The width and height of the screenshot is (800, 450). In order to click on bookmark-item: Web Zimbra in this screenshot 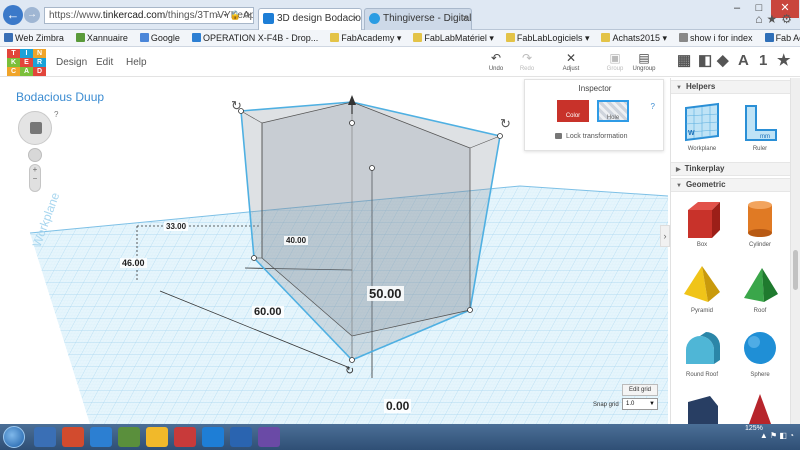, I will do `click(32, 38)`.